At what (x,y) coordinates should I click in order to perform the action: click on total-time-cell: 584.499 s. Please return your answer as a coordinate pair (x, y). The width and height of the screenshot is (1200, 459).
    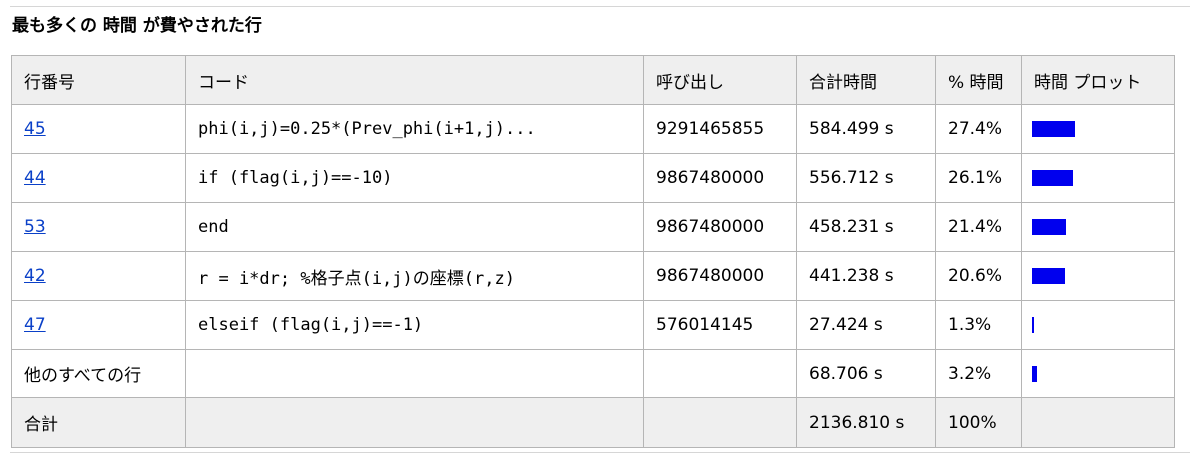
    Looking at the image, I should click on (866, 129).